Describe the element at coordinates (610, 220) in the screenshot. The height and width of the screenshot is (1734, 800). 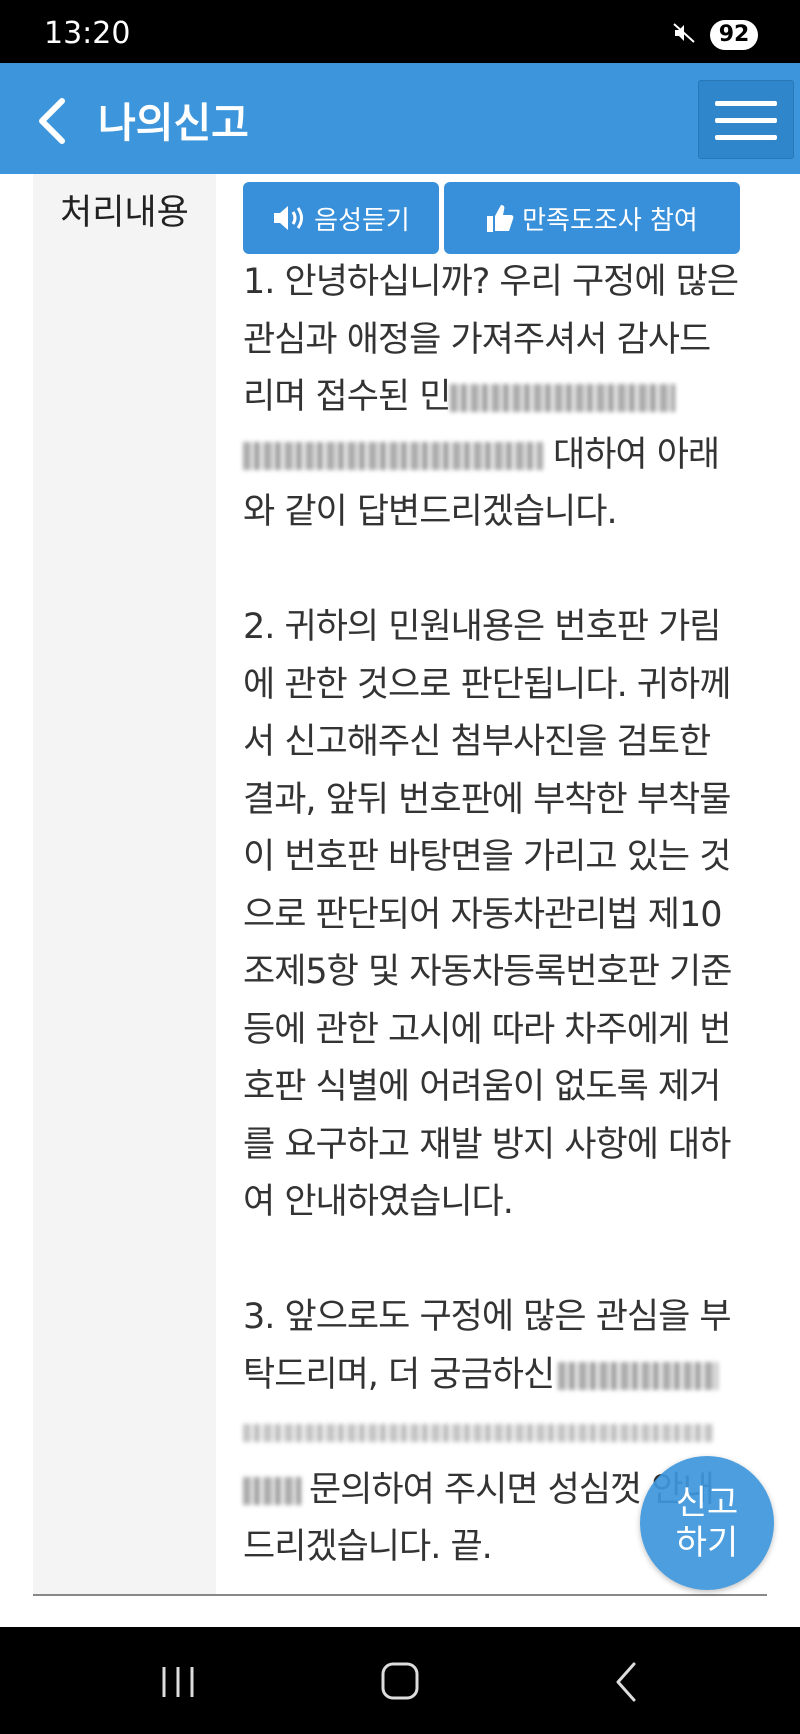
I see `survey-button-label: 만족도조사 참여` at that location.